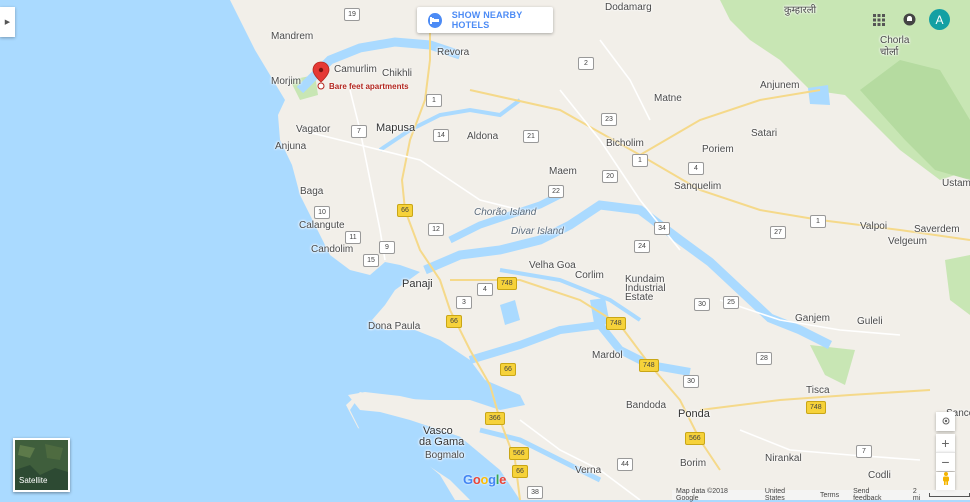 The width and height of the screenshot is (970, 502). What do you see at coordinates (945, 461) in the screenshot?
I see `zoom-out-button: −` at bounding box center [945, 461].